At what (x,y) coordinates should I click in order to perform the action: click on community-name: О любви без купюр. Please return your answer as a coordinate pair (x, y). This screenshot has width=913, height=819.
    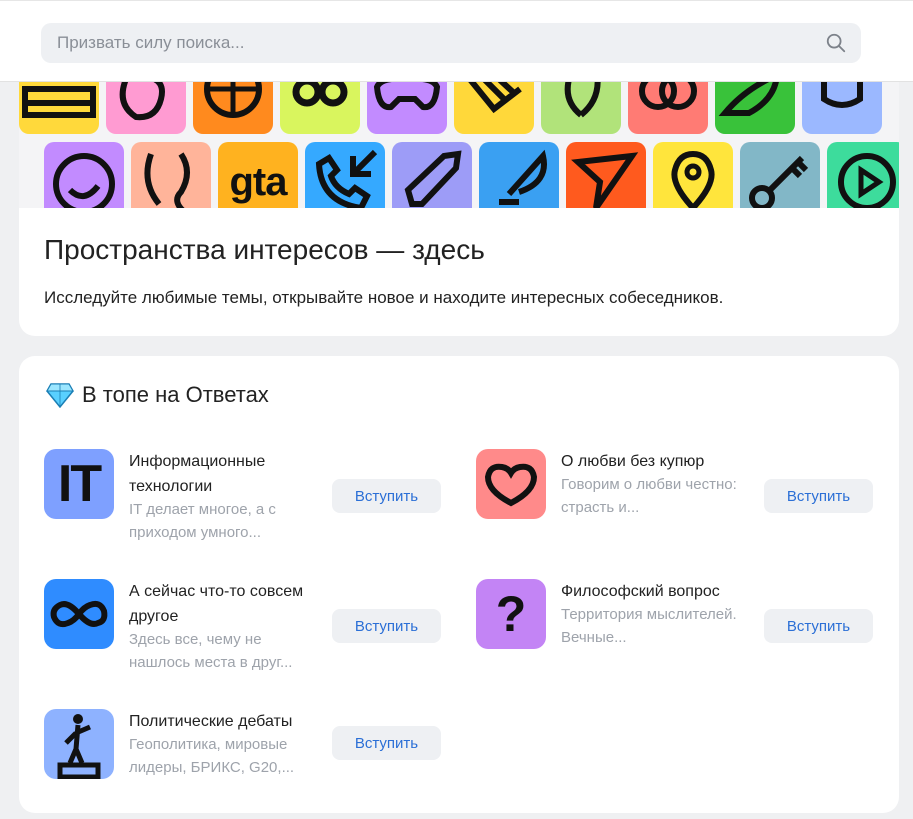
    Looking at the image, I should click on (651, 461).